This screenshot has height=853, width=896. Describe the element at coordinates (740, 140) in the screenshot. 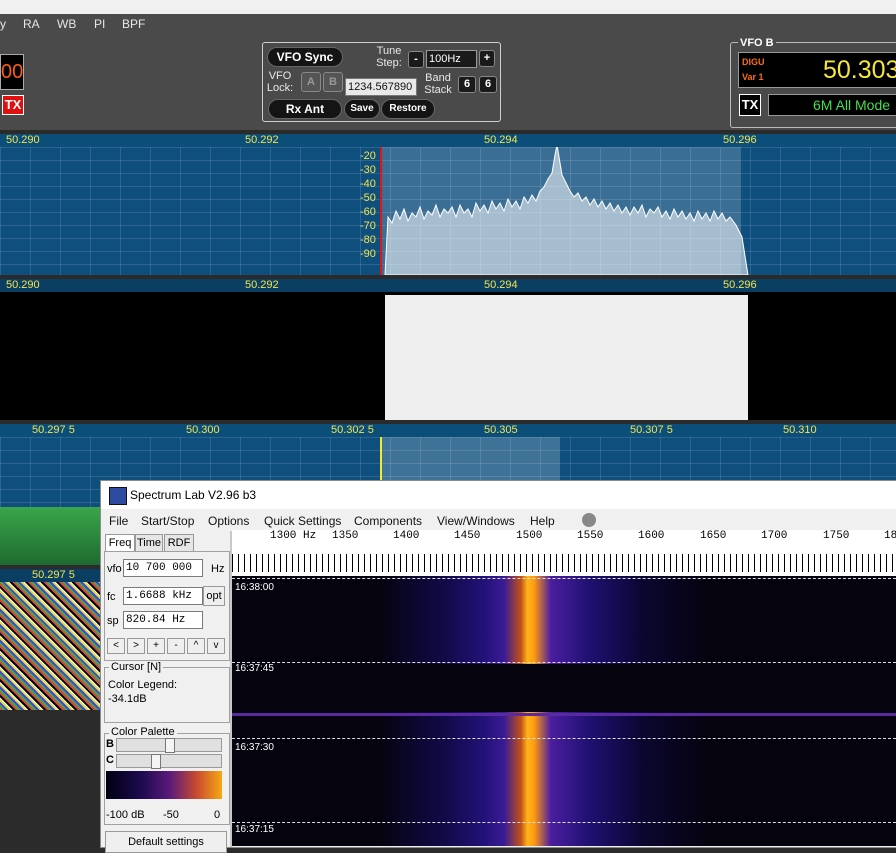

I see `pan1-freq-label: 50.296` at that location.